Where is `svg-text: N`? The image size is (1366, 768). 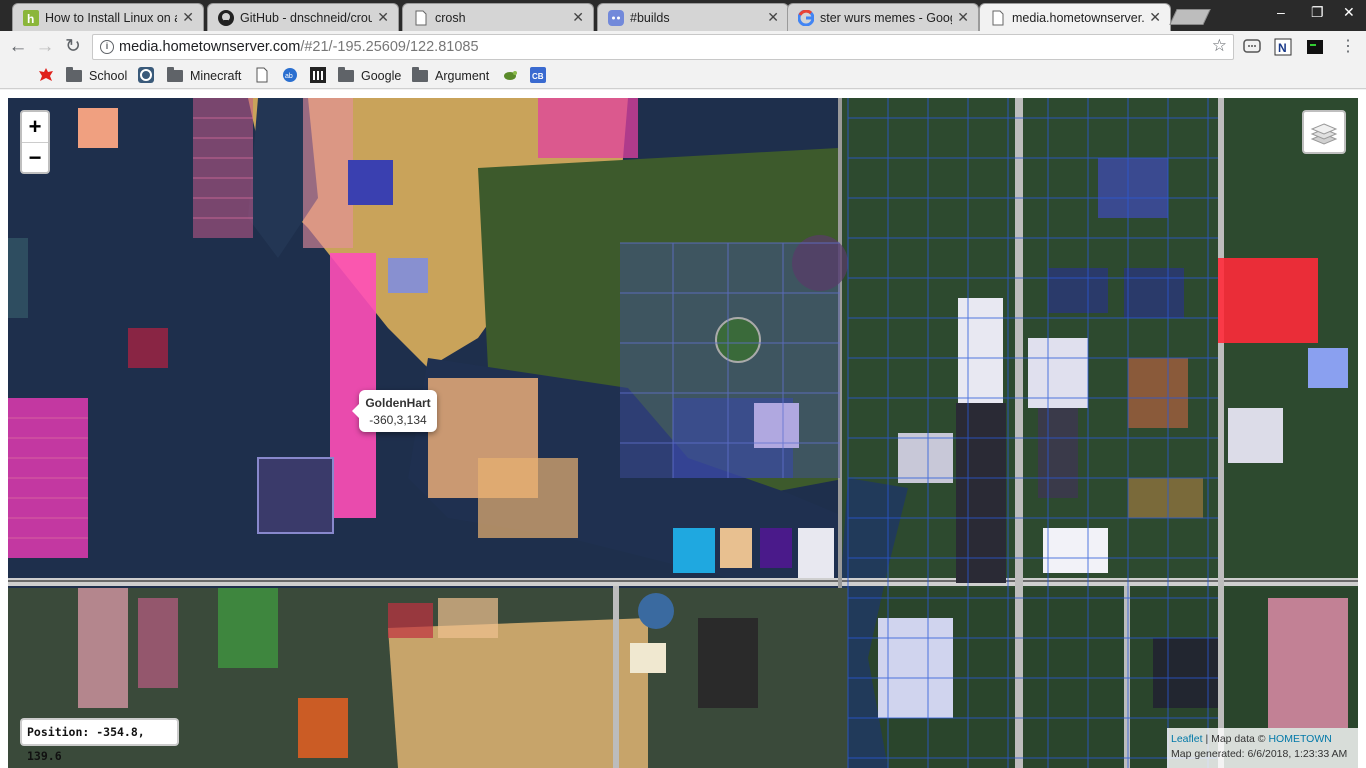 svg-text: N is located at coordinates (1282, 48).